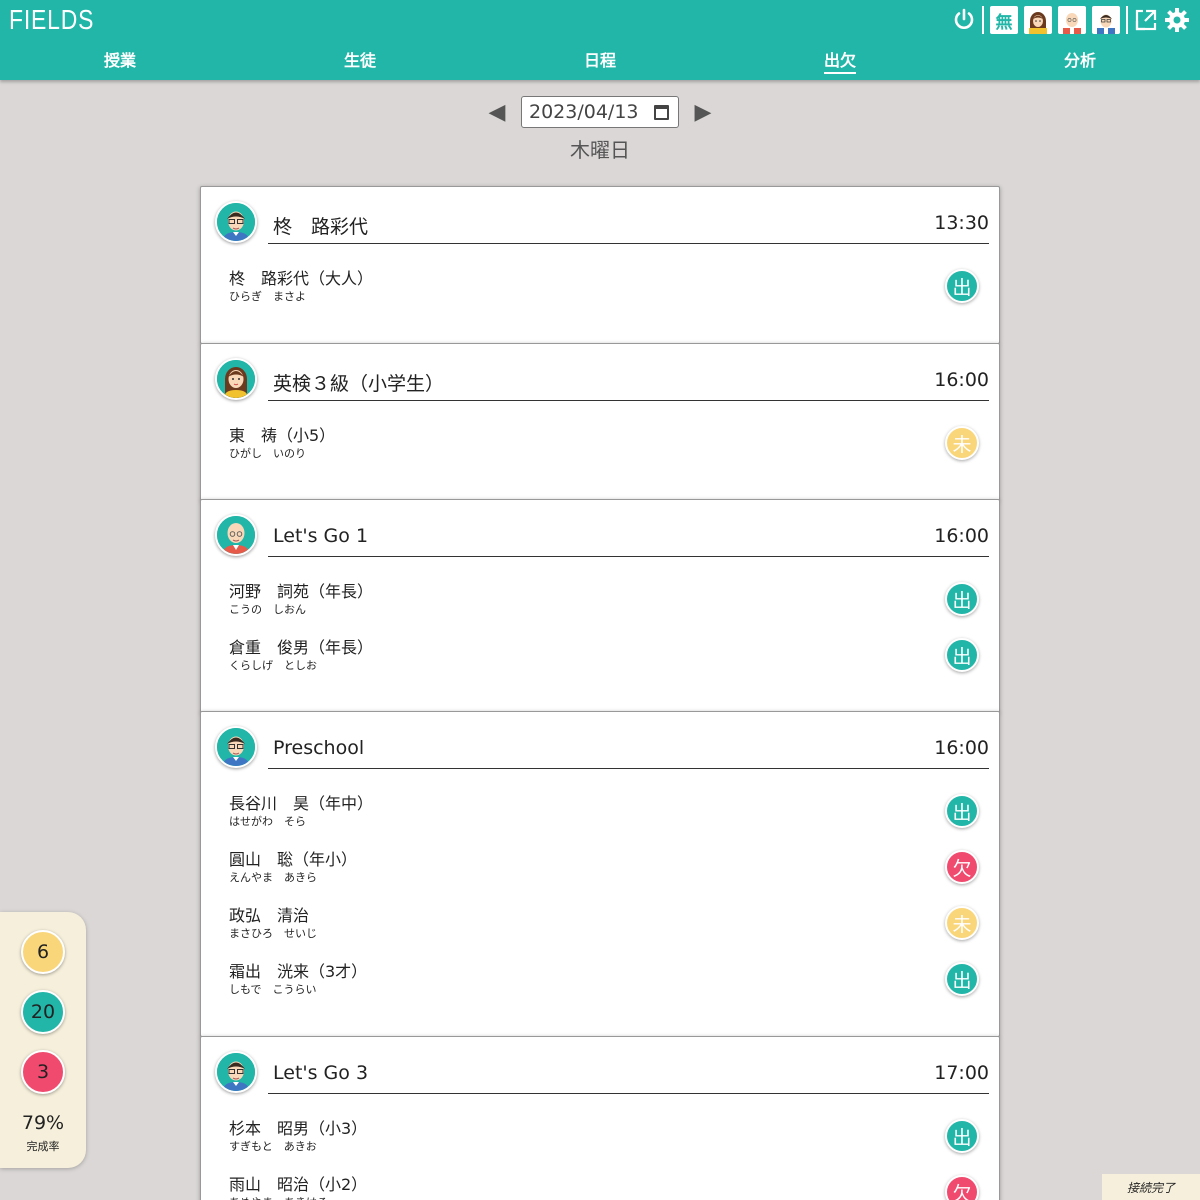  What do you see at coordinates (359, 384) in the screenshot?
I see `class-title: 英検３級（小学生）` at bounding box center [359, 384].